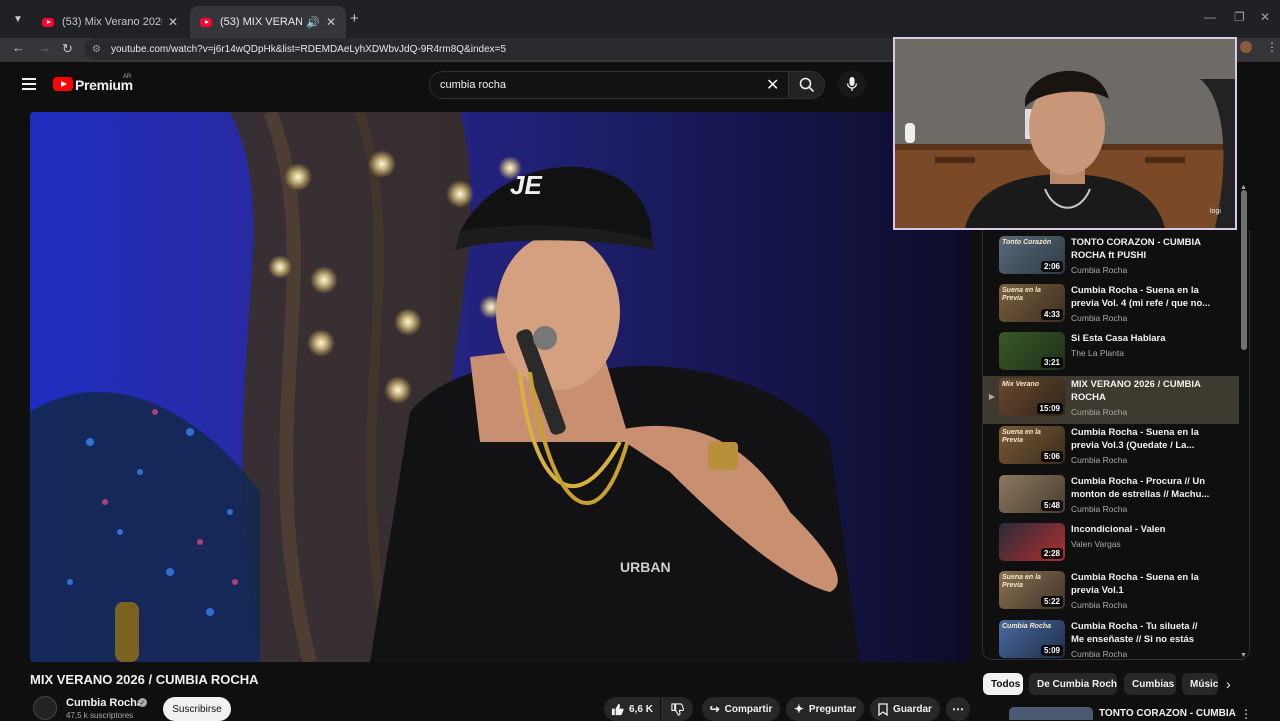  I want to click on youtube-logo-icon, so click(63, 84).